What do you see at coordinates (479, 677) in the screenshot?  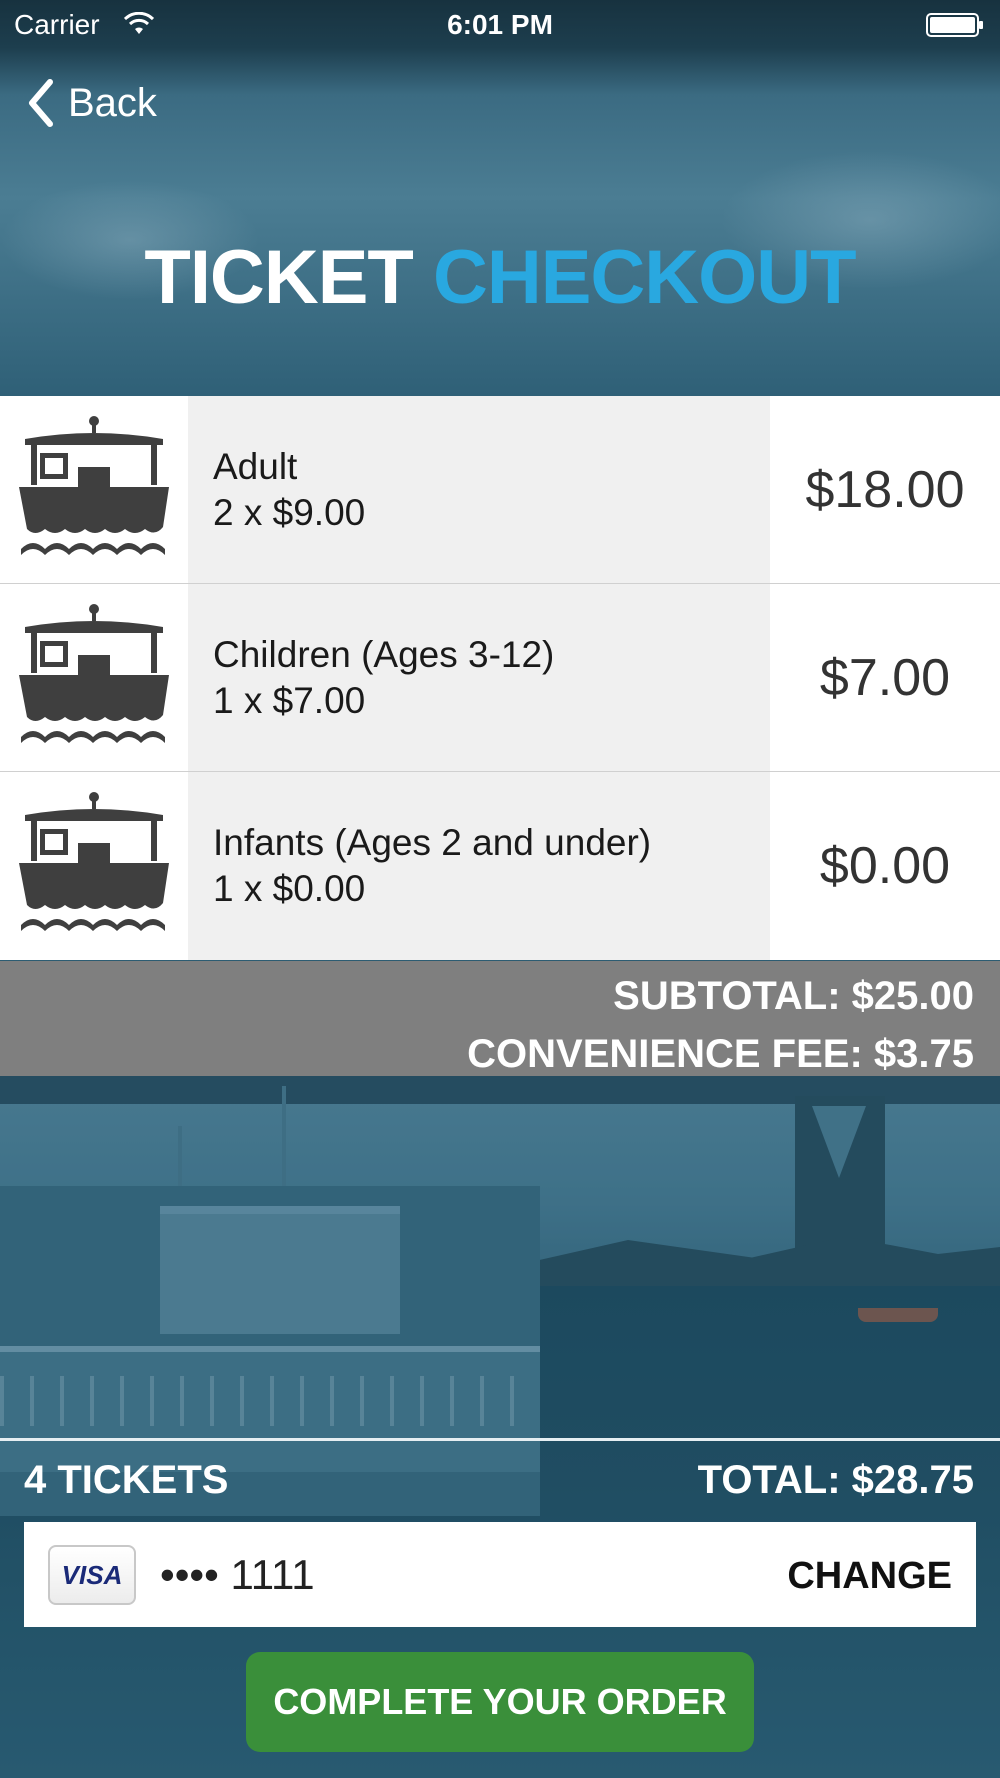 I see `ticket-info: Children (Ages 3-12) 1 x $7.00` at bounding box center [479, 677].